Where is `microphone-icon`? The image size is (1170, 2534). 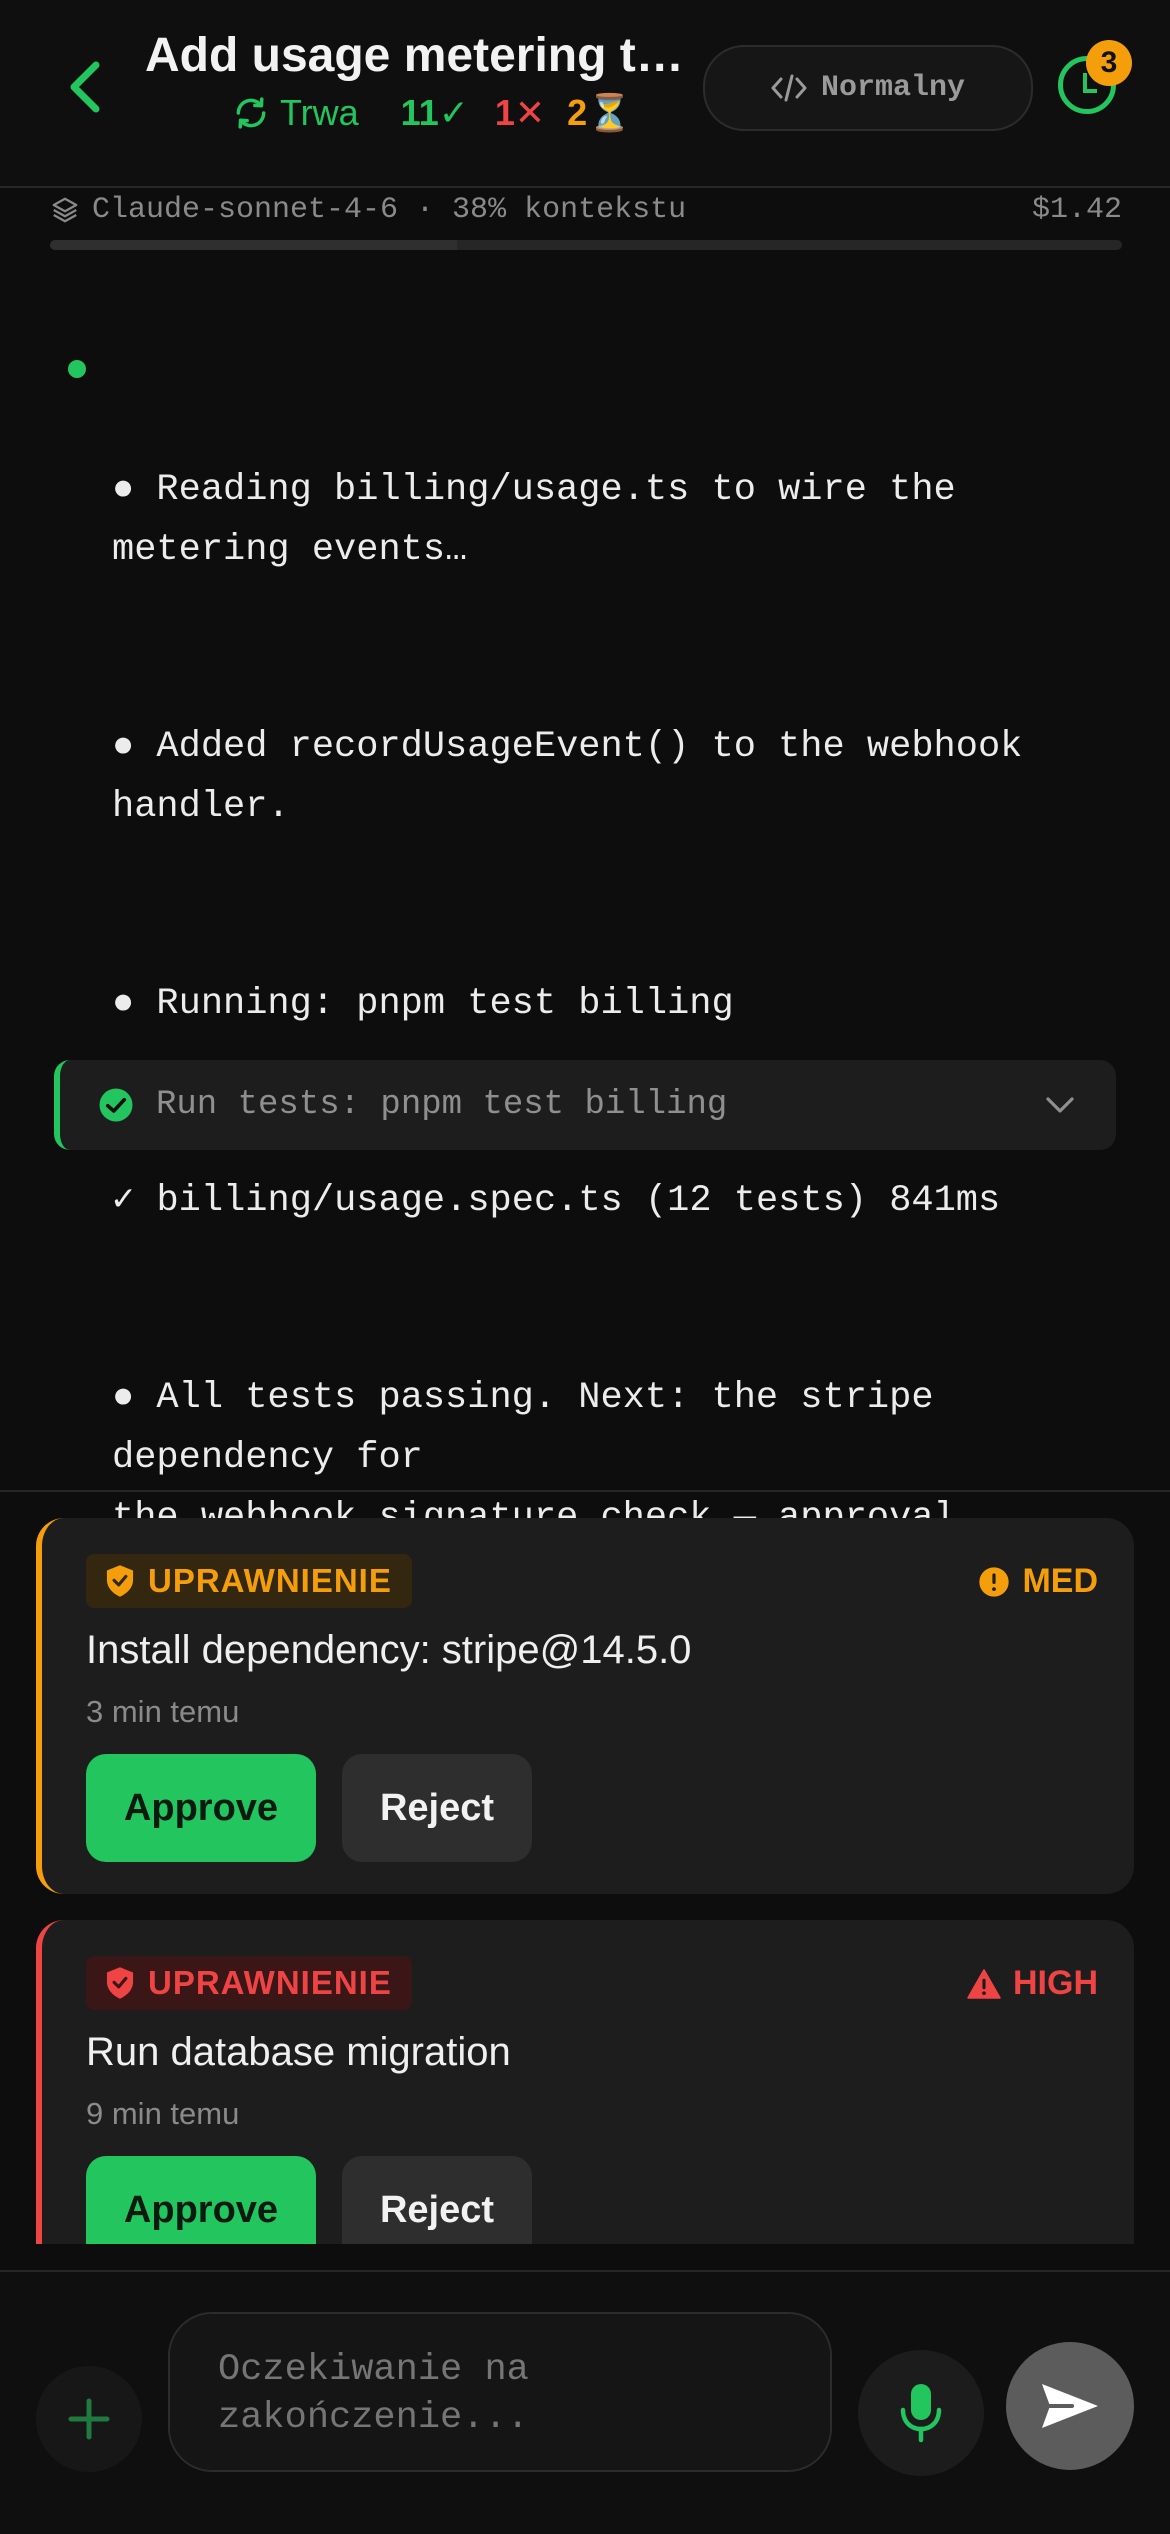 microphone-icon is located at coordinates (921, 2413).